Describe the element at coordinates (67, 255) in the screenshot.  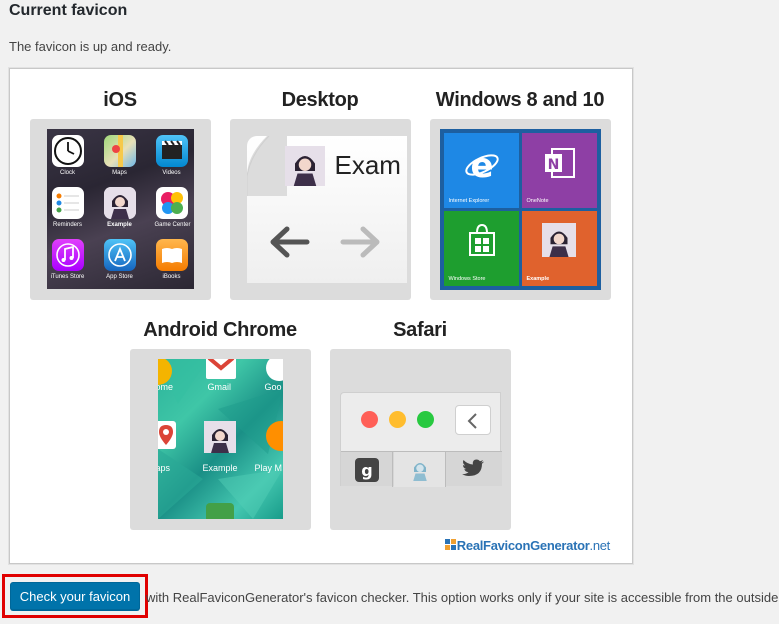
I see `itunes-icon` at that location.